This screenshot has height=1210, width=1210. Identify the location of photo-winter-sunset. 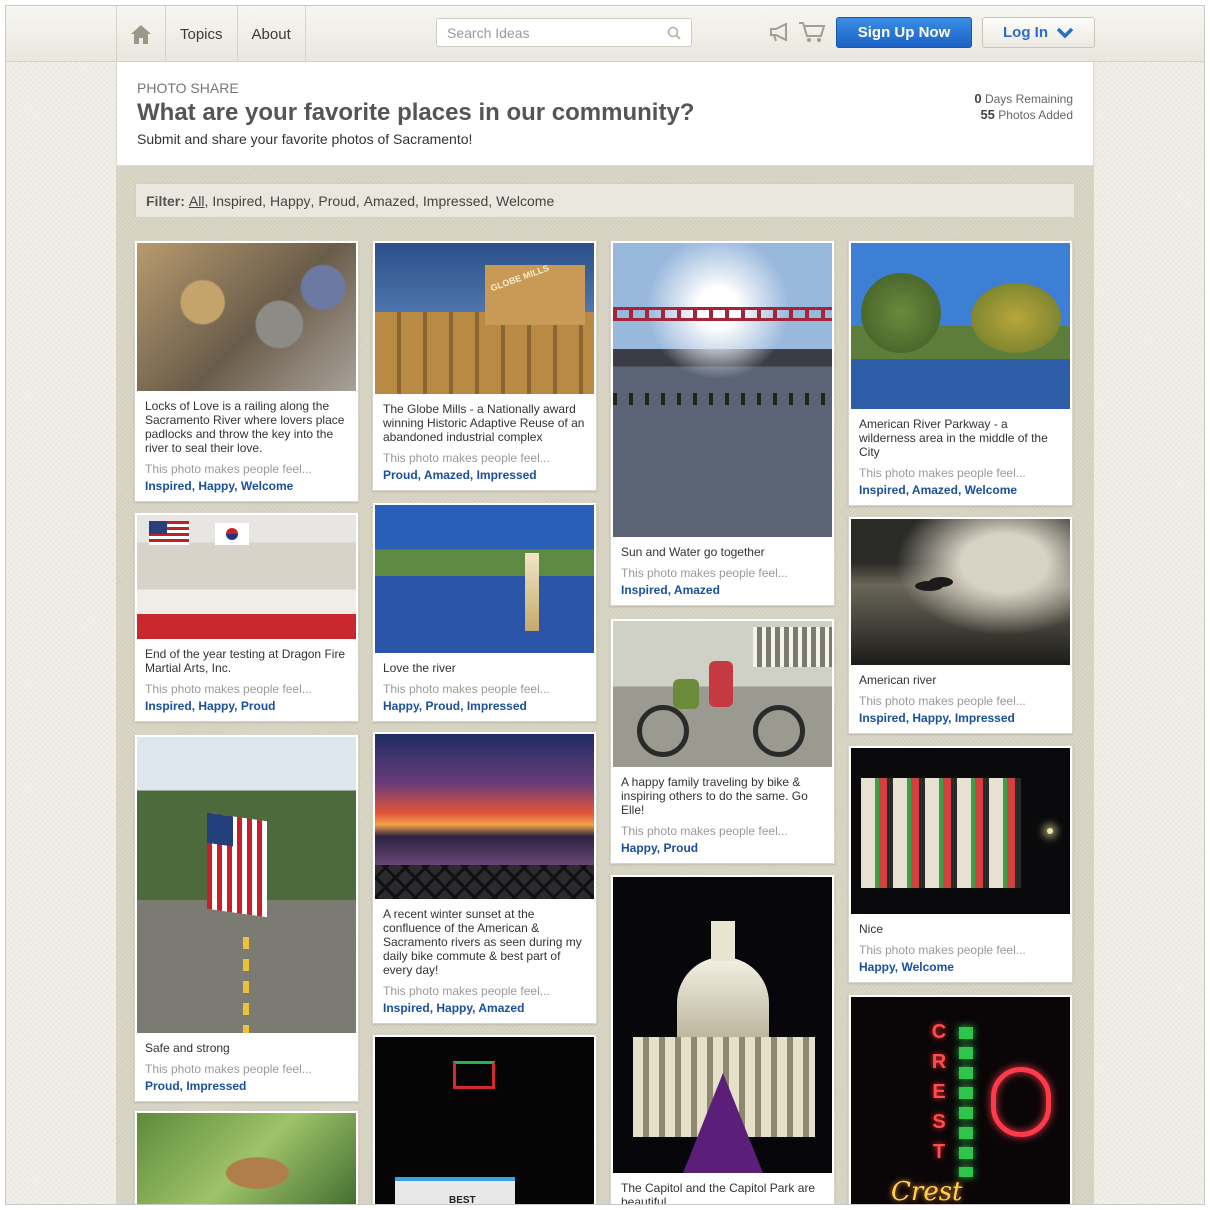
(484, 816).